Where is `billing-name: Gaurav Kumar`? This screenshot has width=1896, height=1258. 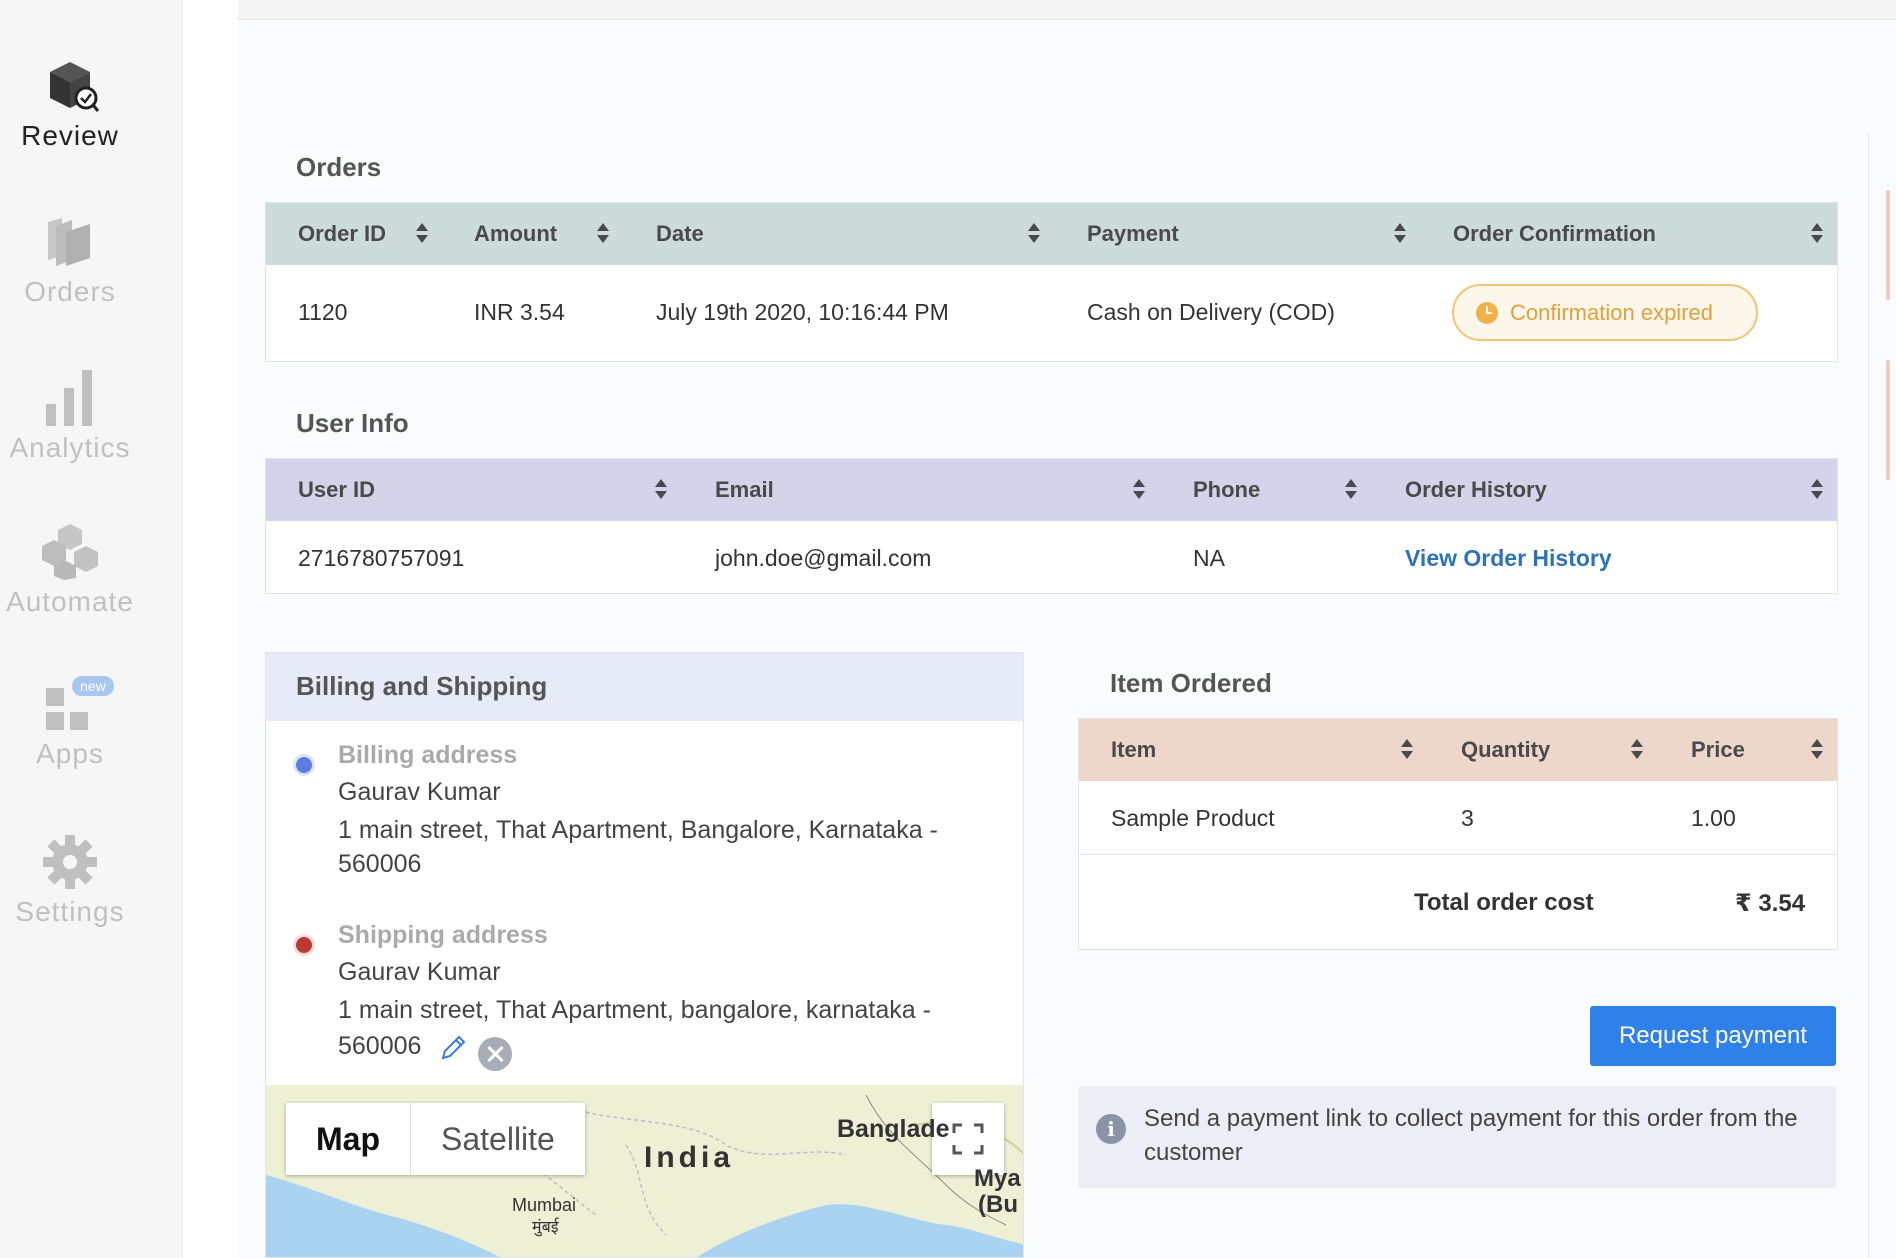
billing-name: Gaurav Kumar is located at coordinates (419, 792).